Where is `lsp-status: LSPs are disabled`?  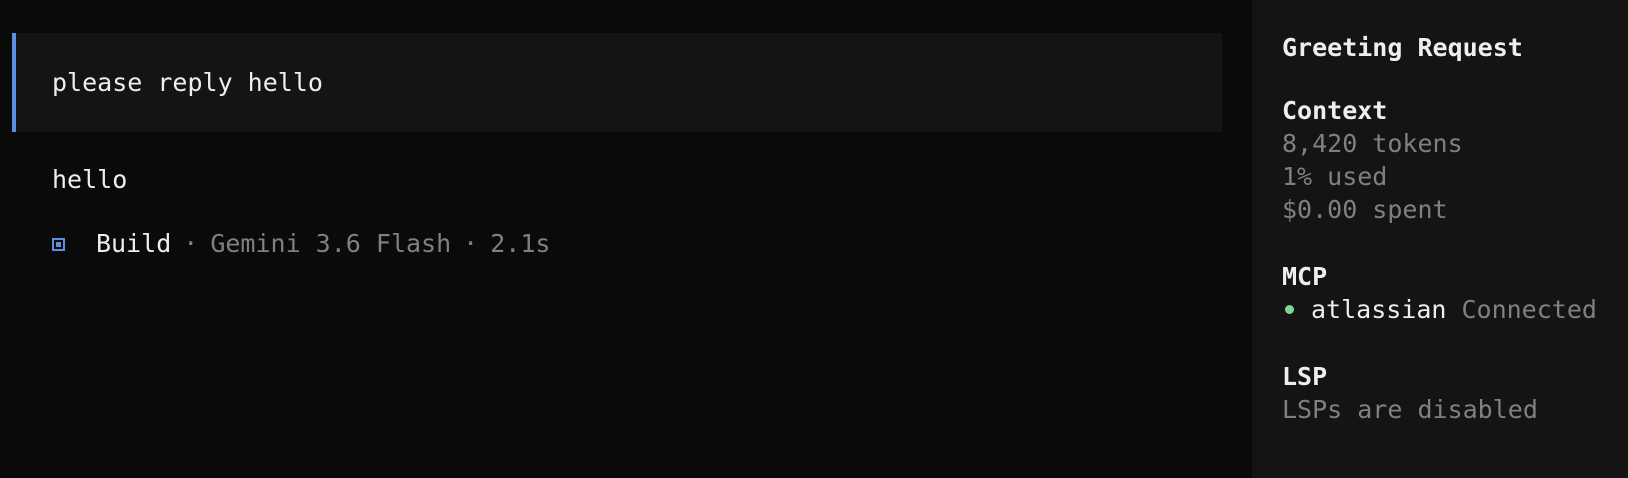 lsp-status: LSPs are disabled is located at coordinates (1410, 409).